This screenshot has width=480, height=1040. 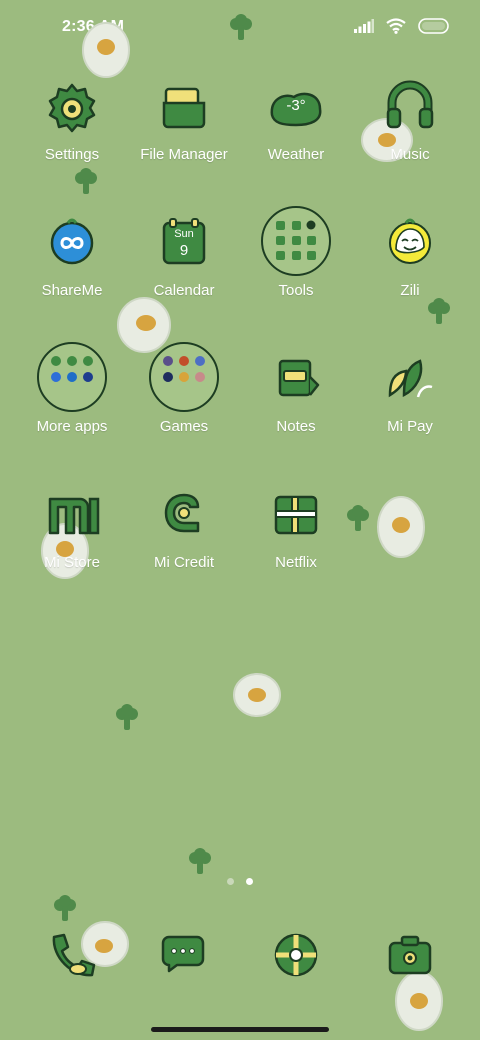 What do you see at coordinates (182, 513) in the screenshot?
I see `mi-credit-icon` at bounding box center [182, 513].